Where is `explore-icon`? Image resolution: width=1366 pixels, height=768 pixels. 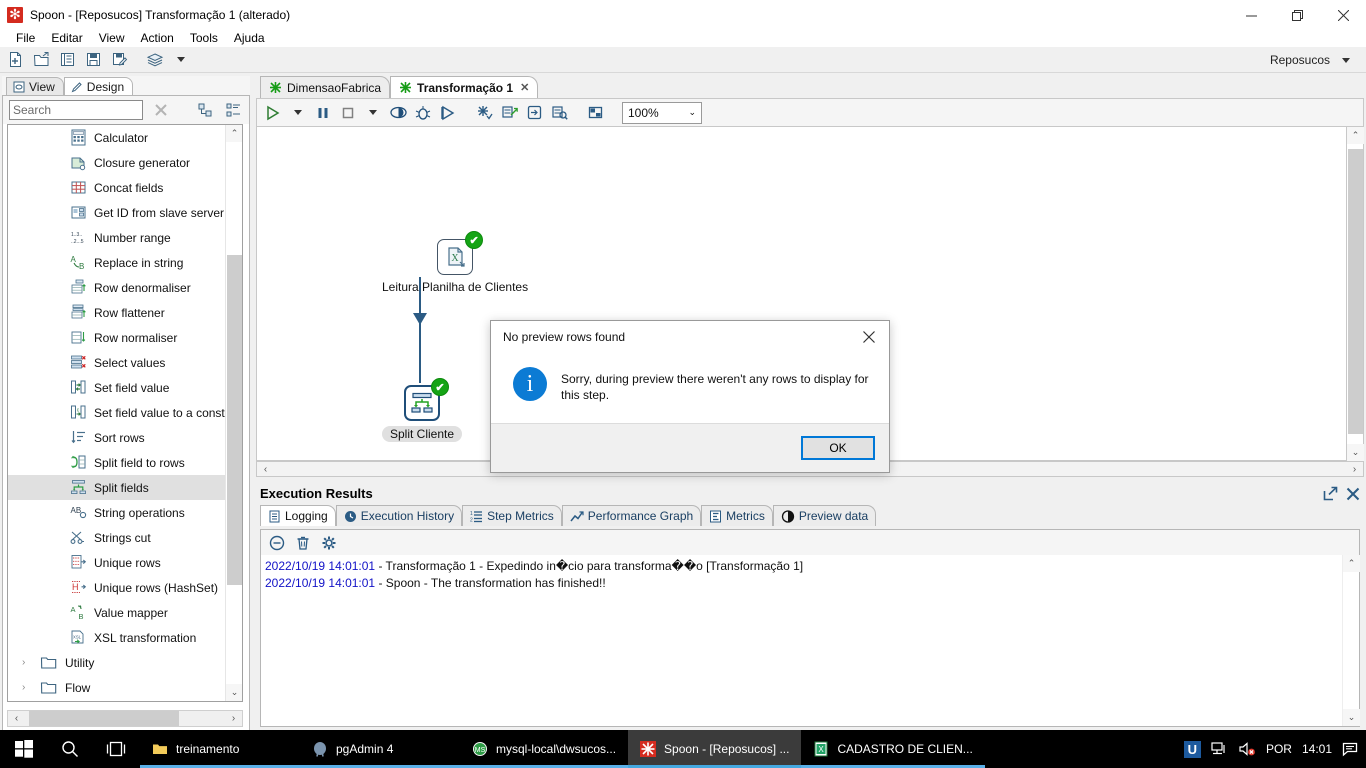
explore-icon is located at coordinates (67, 60).